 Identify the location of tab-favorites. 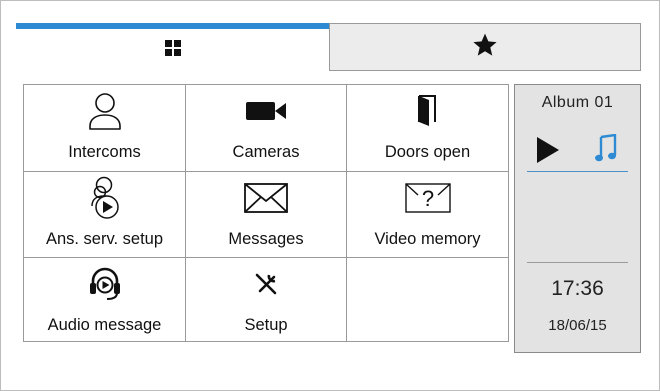
(485, 47).